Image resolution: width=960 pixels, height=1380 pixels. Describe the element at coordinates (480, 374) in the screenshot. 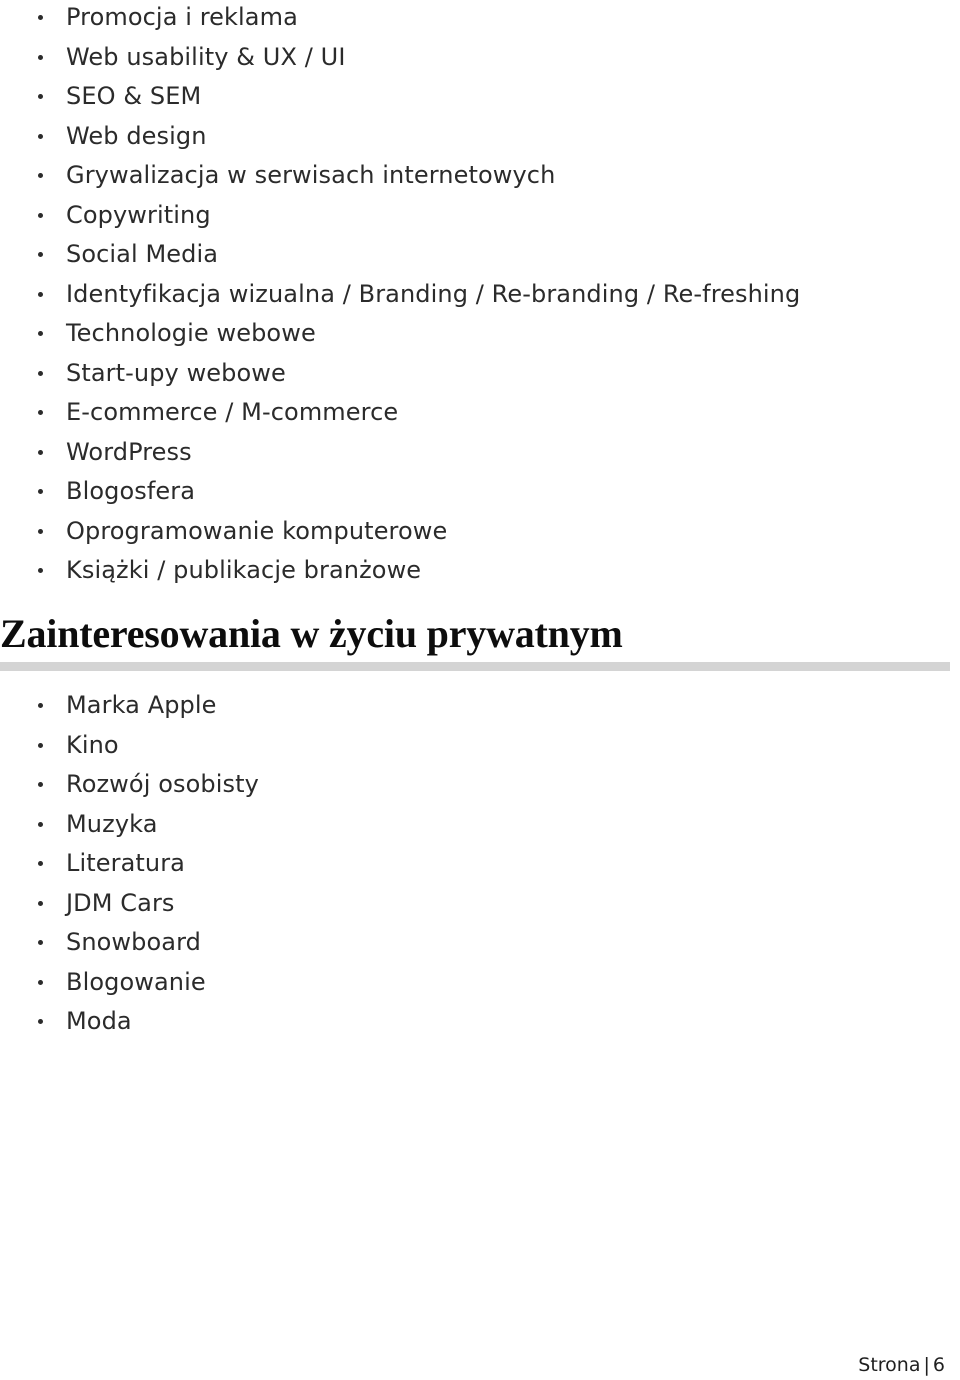

I see `list-item: Start-upy webowe` at that location.